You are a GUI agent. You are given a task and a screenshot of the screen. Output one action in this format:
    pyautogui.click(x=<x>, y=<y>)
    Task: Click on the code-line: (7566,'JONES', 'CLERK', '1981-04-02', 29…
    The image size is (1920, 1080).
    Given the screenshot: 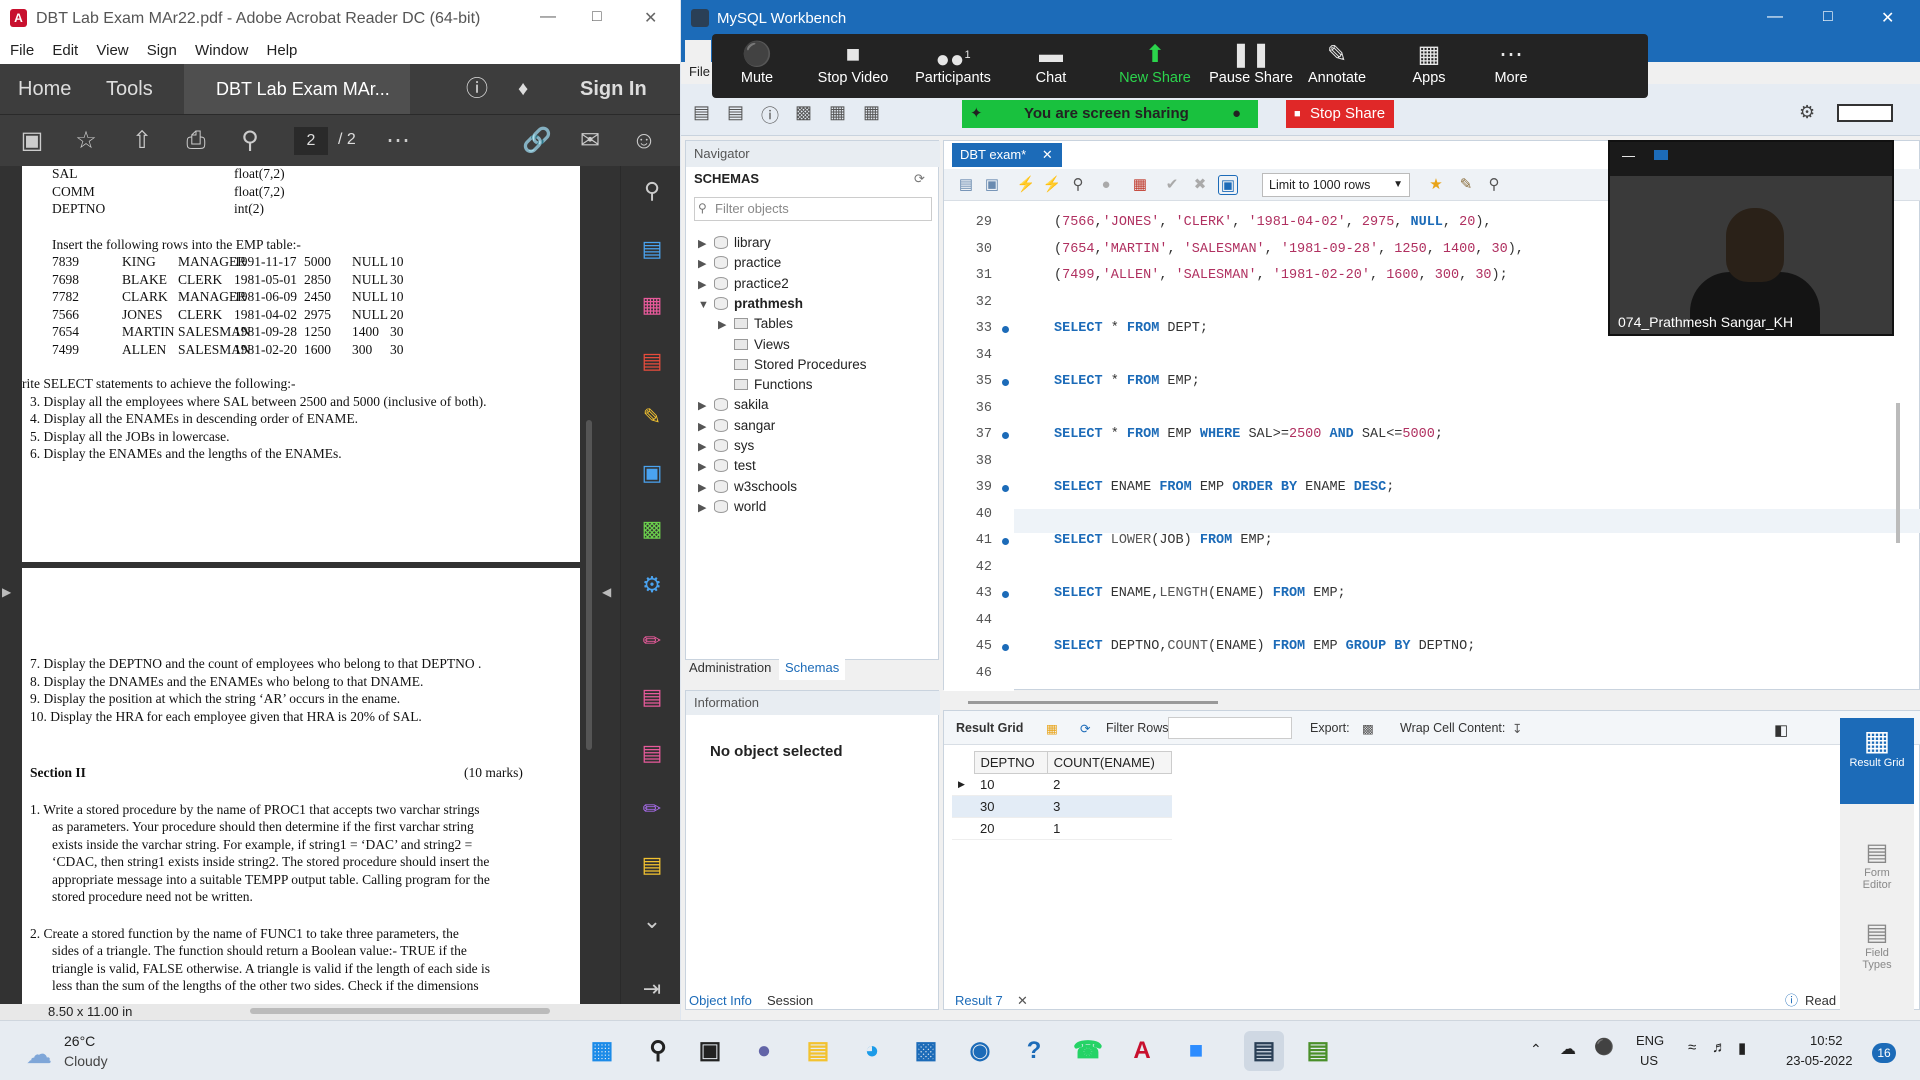 What is the action you would take?
    pyautogui.click(x=1273, y=222)
    